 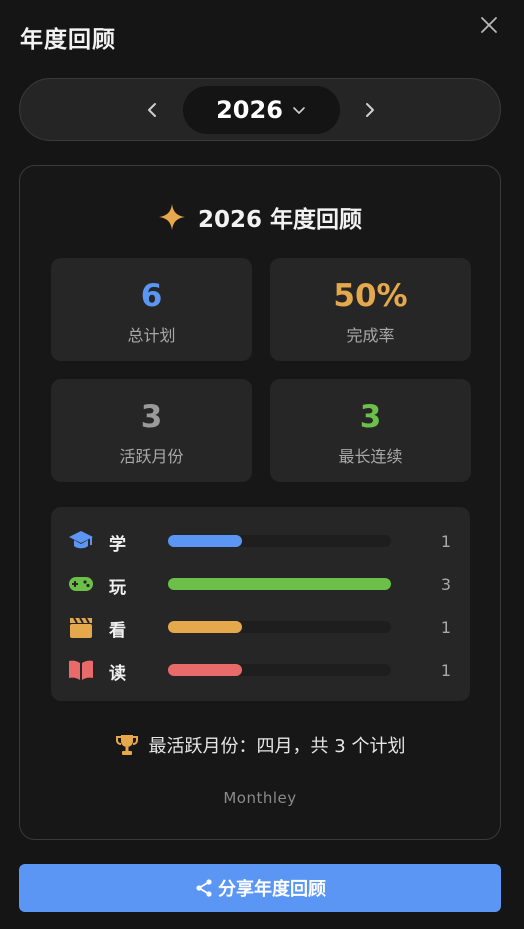 I want to click on stat-label: 完成率, so click(x=370, y=335).